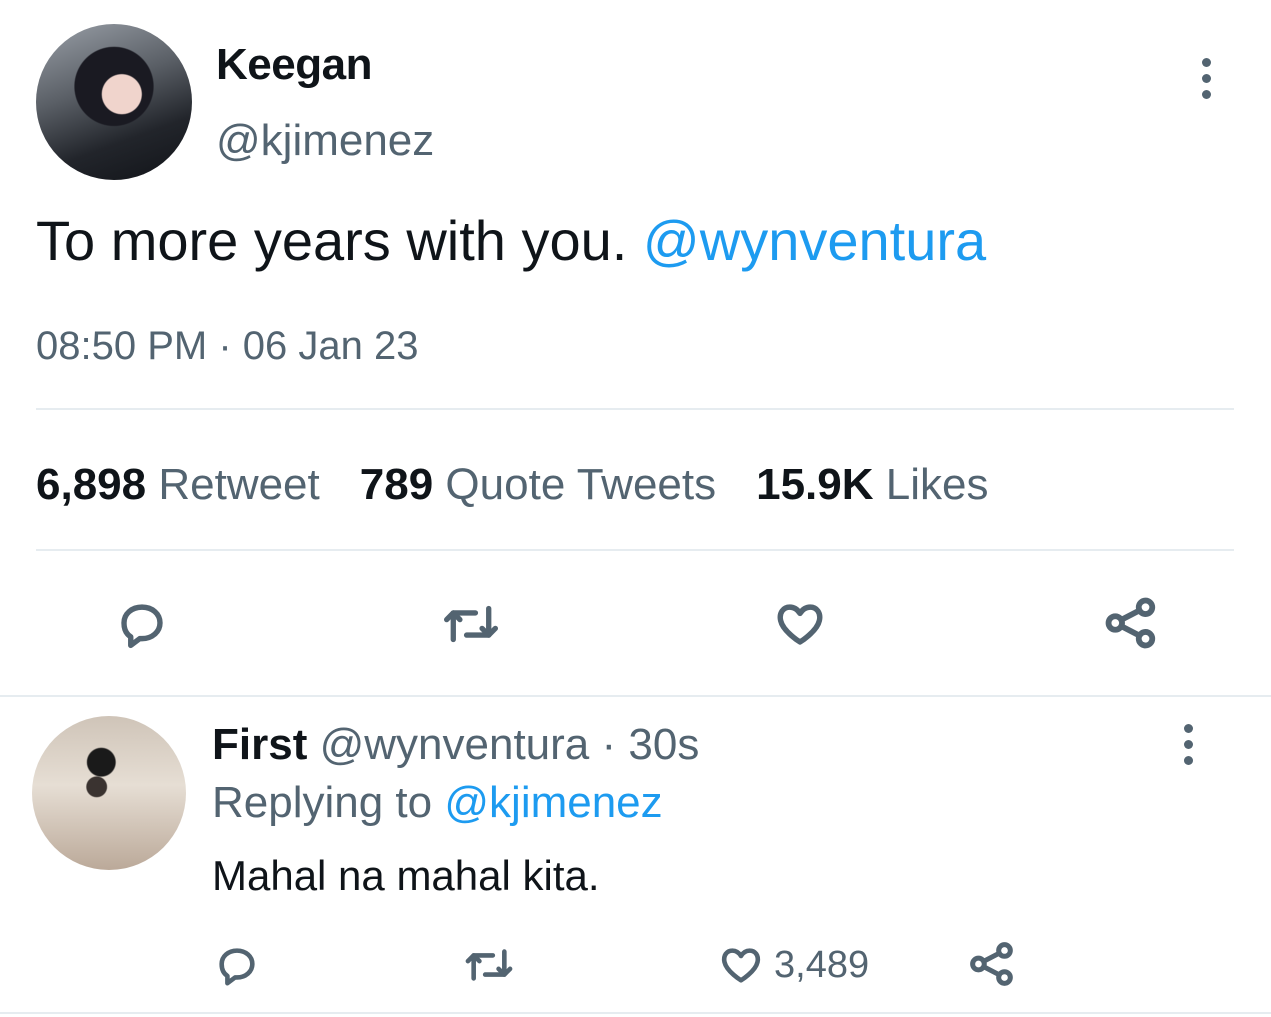 The image size is (1271, 1017). I want to click on quote-stat: 789 Quote Tweets, so click(538, 485).